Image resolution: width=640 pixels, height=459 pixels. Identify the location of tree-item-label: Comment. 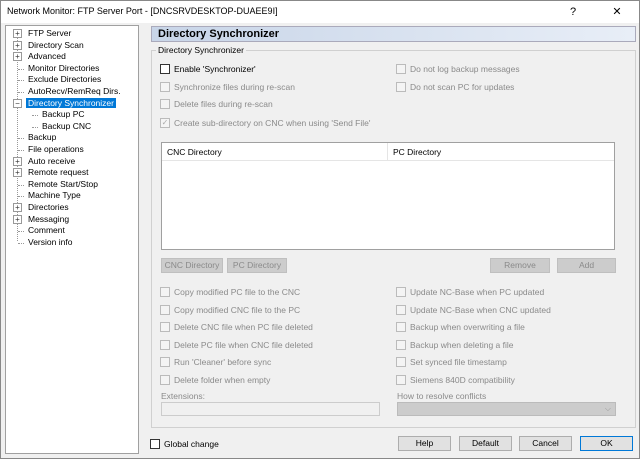
(46, 230).